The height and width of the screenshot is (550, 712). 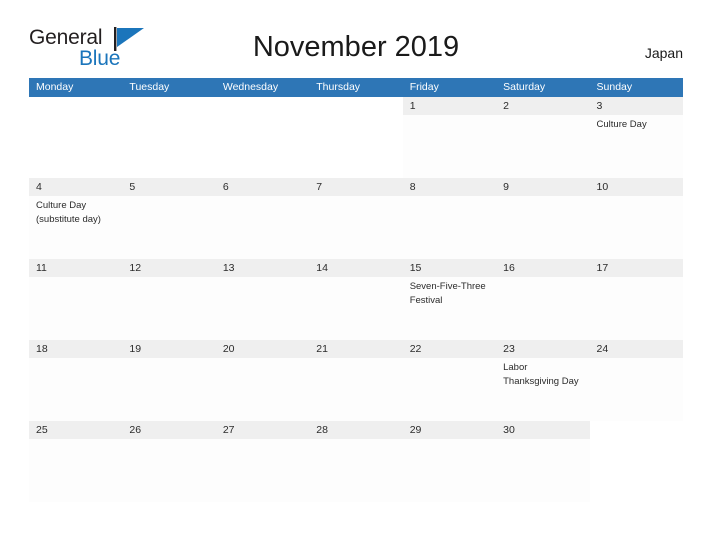 What do you see at coordinates (636, 380) in the screenshot?
I see `calendar-day-cell: 24` at bounding box center [636, 380].